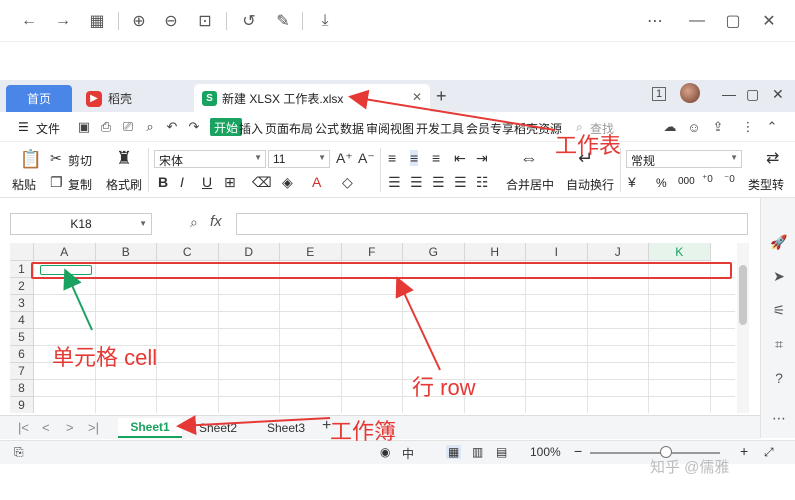 This screenshot has width=795, height=500. What do you see at coordinates (482, 182) in the screenshot?
I see `distribute-icon: ☷` at bounding box center [482, 182].